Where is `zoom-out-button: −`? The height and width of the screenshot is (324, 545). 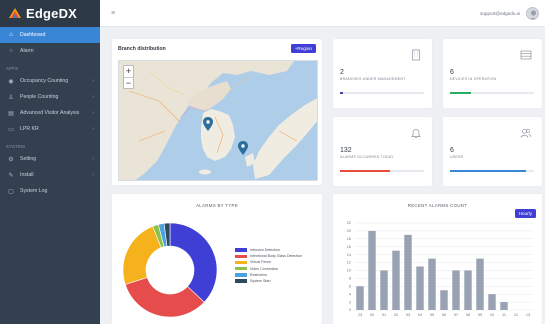
zoom-out-button: − is located at coordinates (128, 82).